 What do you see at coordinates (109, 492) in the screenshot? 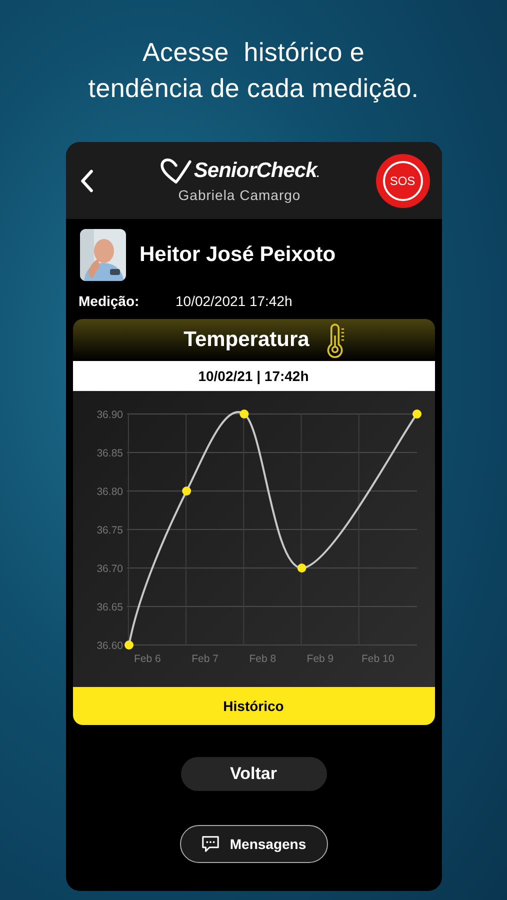
I see `y-tick-label: 36.80` at bounding box center [109, 492].